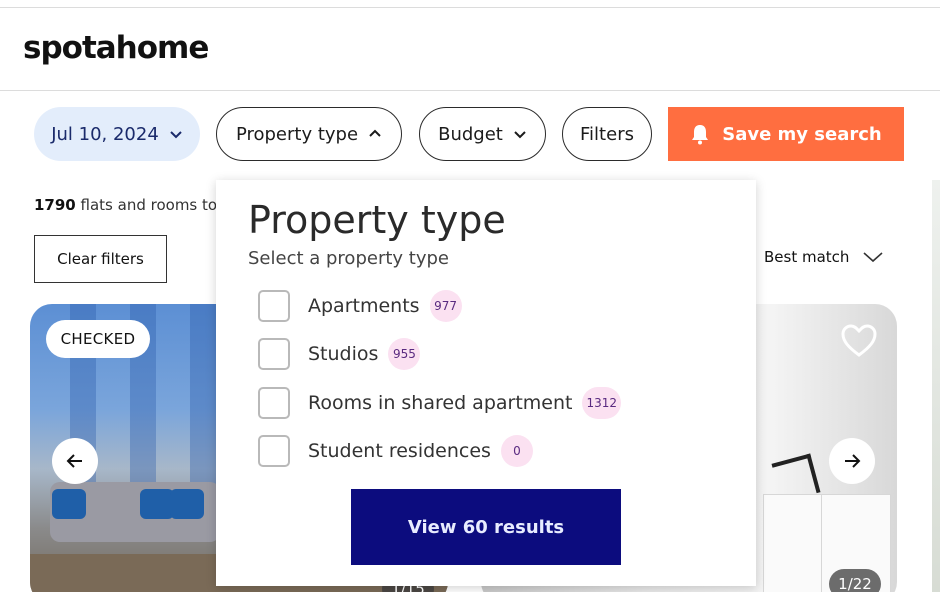 This screenshot has height=592, width=940. What do you see at coordinates (55, 205) in the screenshot?
I see `results-count-number: 1790` at bounding box center [55, 205].